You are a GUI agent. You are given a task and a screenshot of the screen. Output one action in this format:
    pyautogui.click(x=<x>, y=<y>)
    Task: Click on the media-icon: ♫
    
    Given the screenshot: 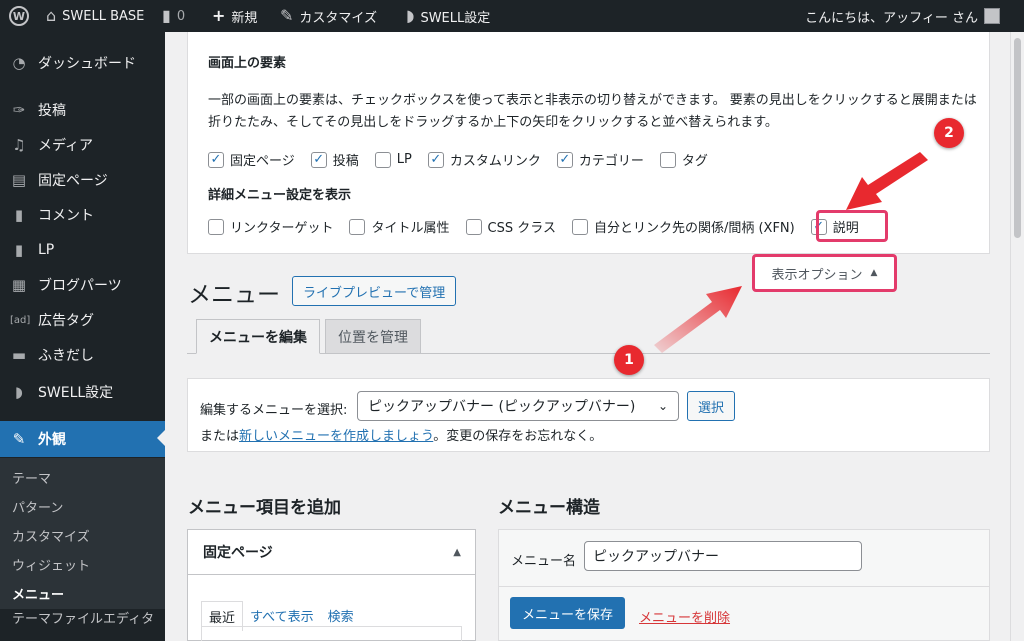 What is the action you would take?
    pyautogui.click(x=19, y=145)
    